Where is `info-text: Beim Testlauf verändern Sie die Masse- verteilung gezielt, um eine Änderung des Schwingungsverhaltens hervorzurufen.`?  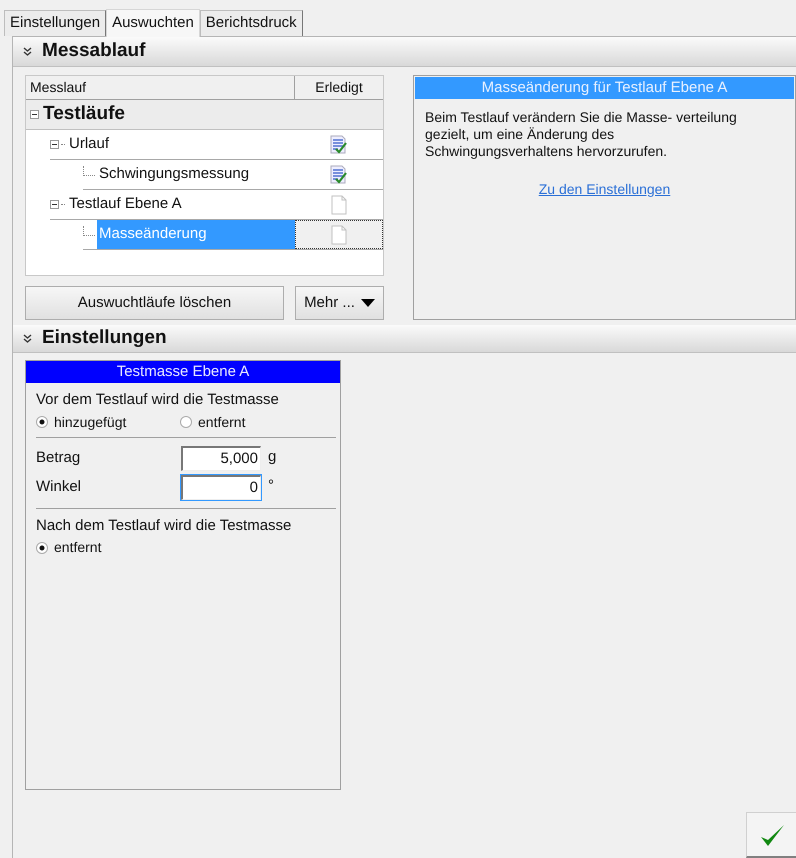
info-text: Beim Testlauf verändern Sie die Masse- verteilung gezielt, um eine Änderung des Schwingungsverhaltens hervorzurufen. is located at coordinates (581, 134).